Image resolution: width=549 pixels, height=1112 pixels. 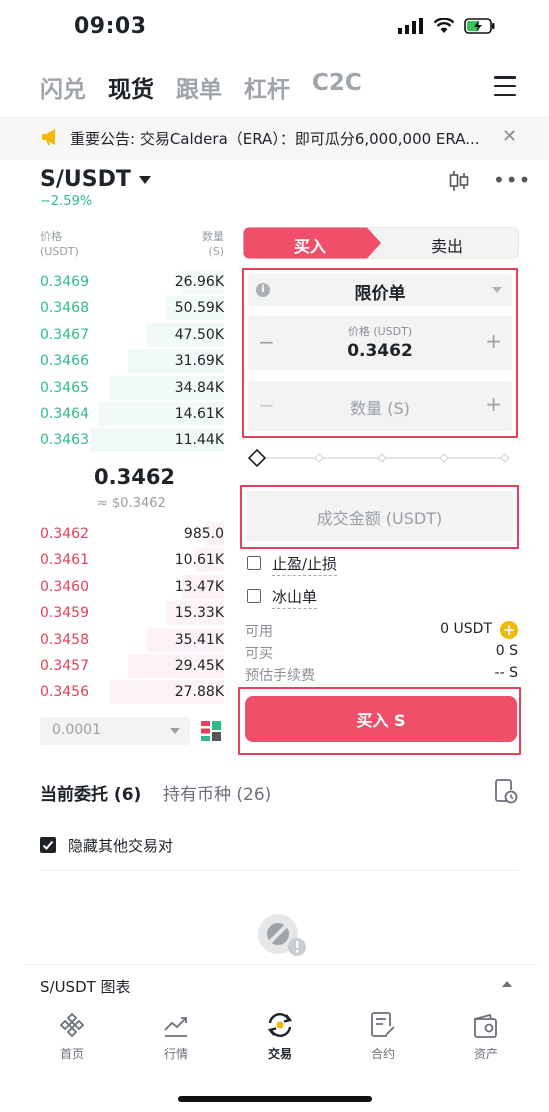 What do you see at coordinates (116, 309) in the screenshot?
I see `ask-order-row: 0.3468 50.59K` at bounding box center [116, 309].